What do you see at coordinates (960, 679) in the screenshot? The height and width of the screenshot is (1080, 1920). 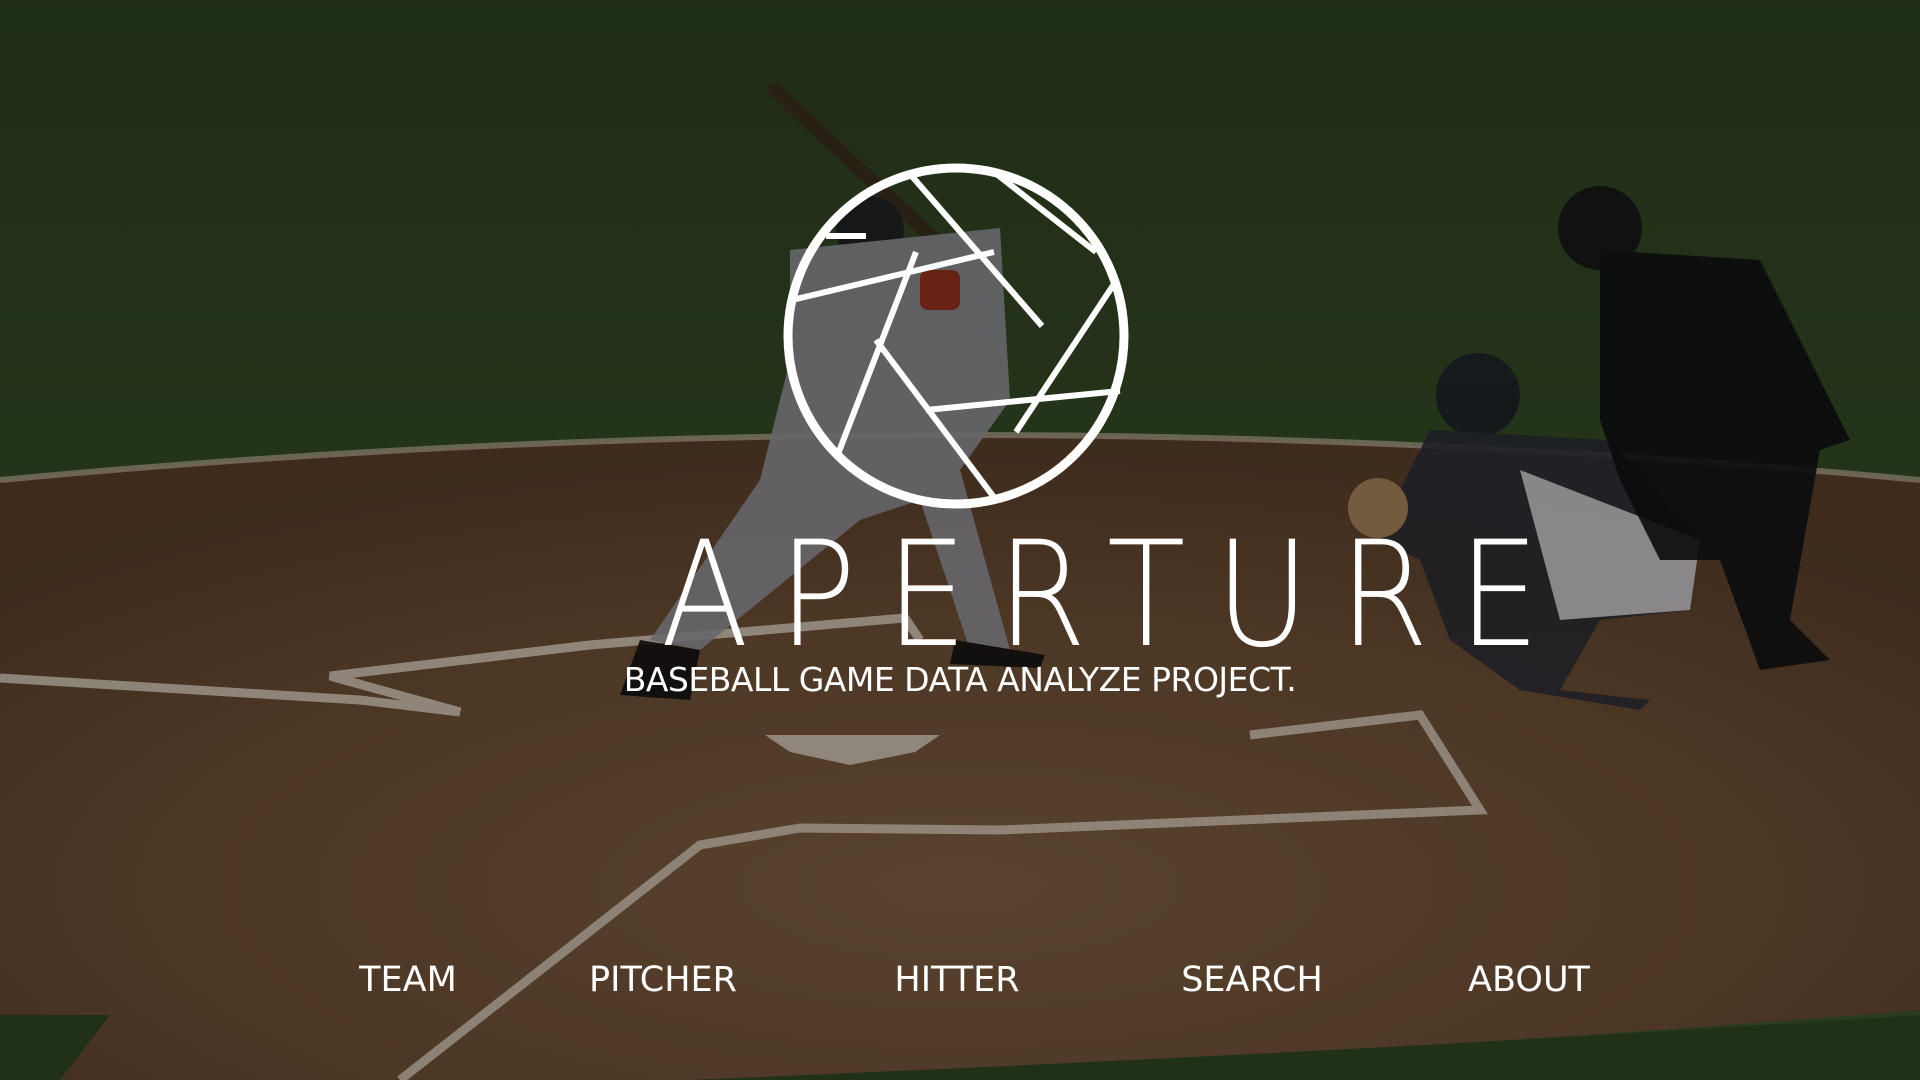 I see `brand-tagline: BASEBALL GAME DATA ANALYZE PROJECT.` at bounding box center [960, 679].